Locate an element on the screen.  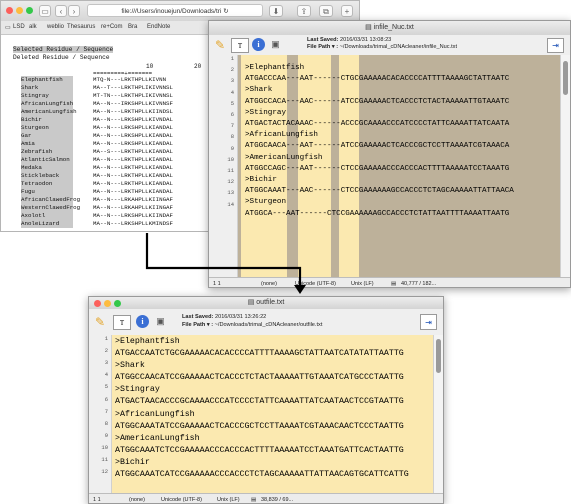
line-number: 10 is located at coordinates (104, 447).